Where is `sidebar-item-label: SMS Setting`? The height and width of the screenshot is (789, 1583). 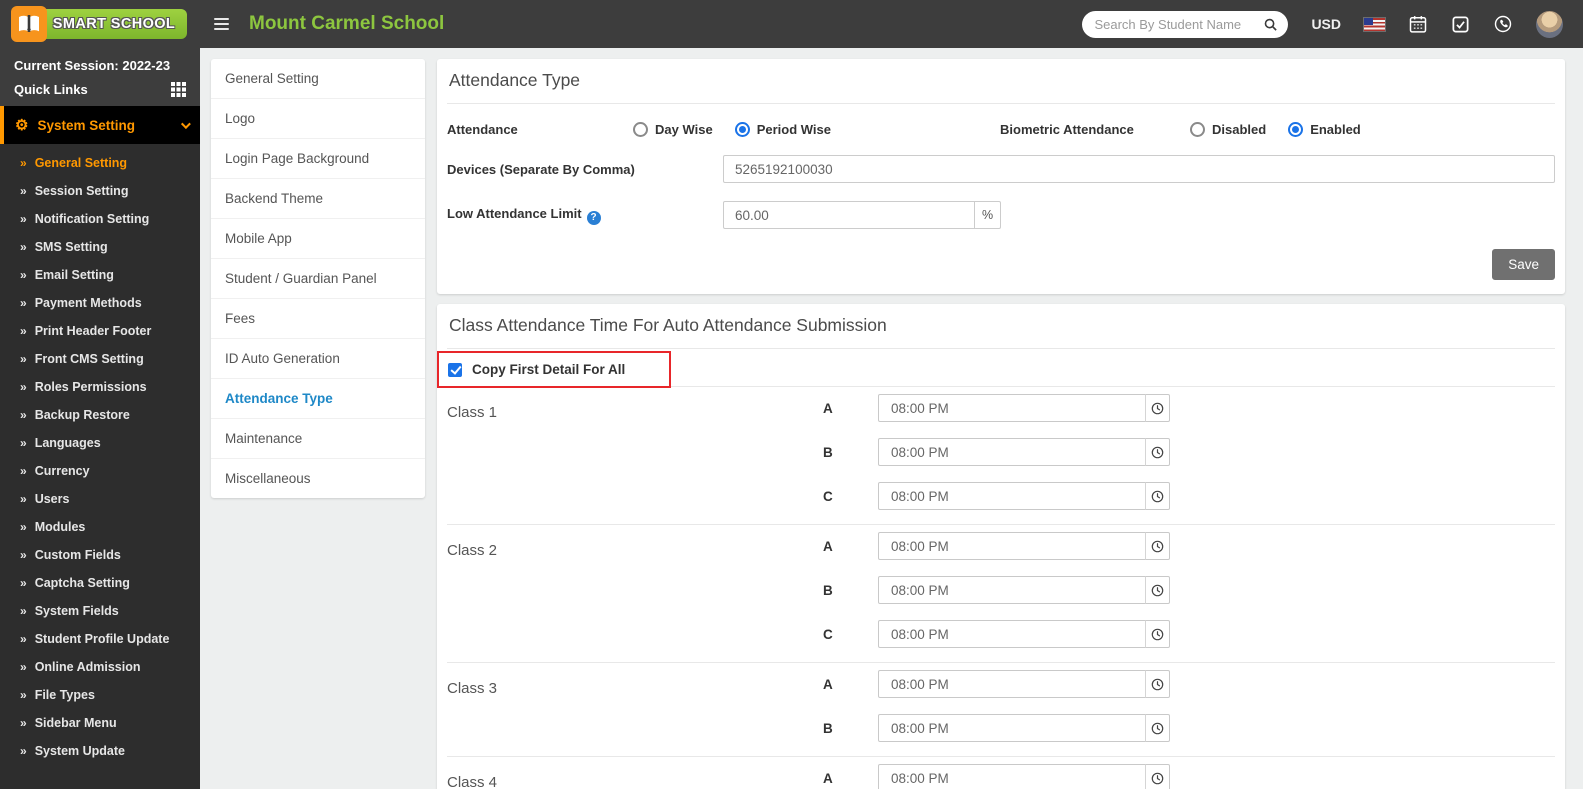
sidebar-item-label: SMS Setting is located at coordinates (71, 247).